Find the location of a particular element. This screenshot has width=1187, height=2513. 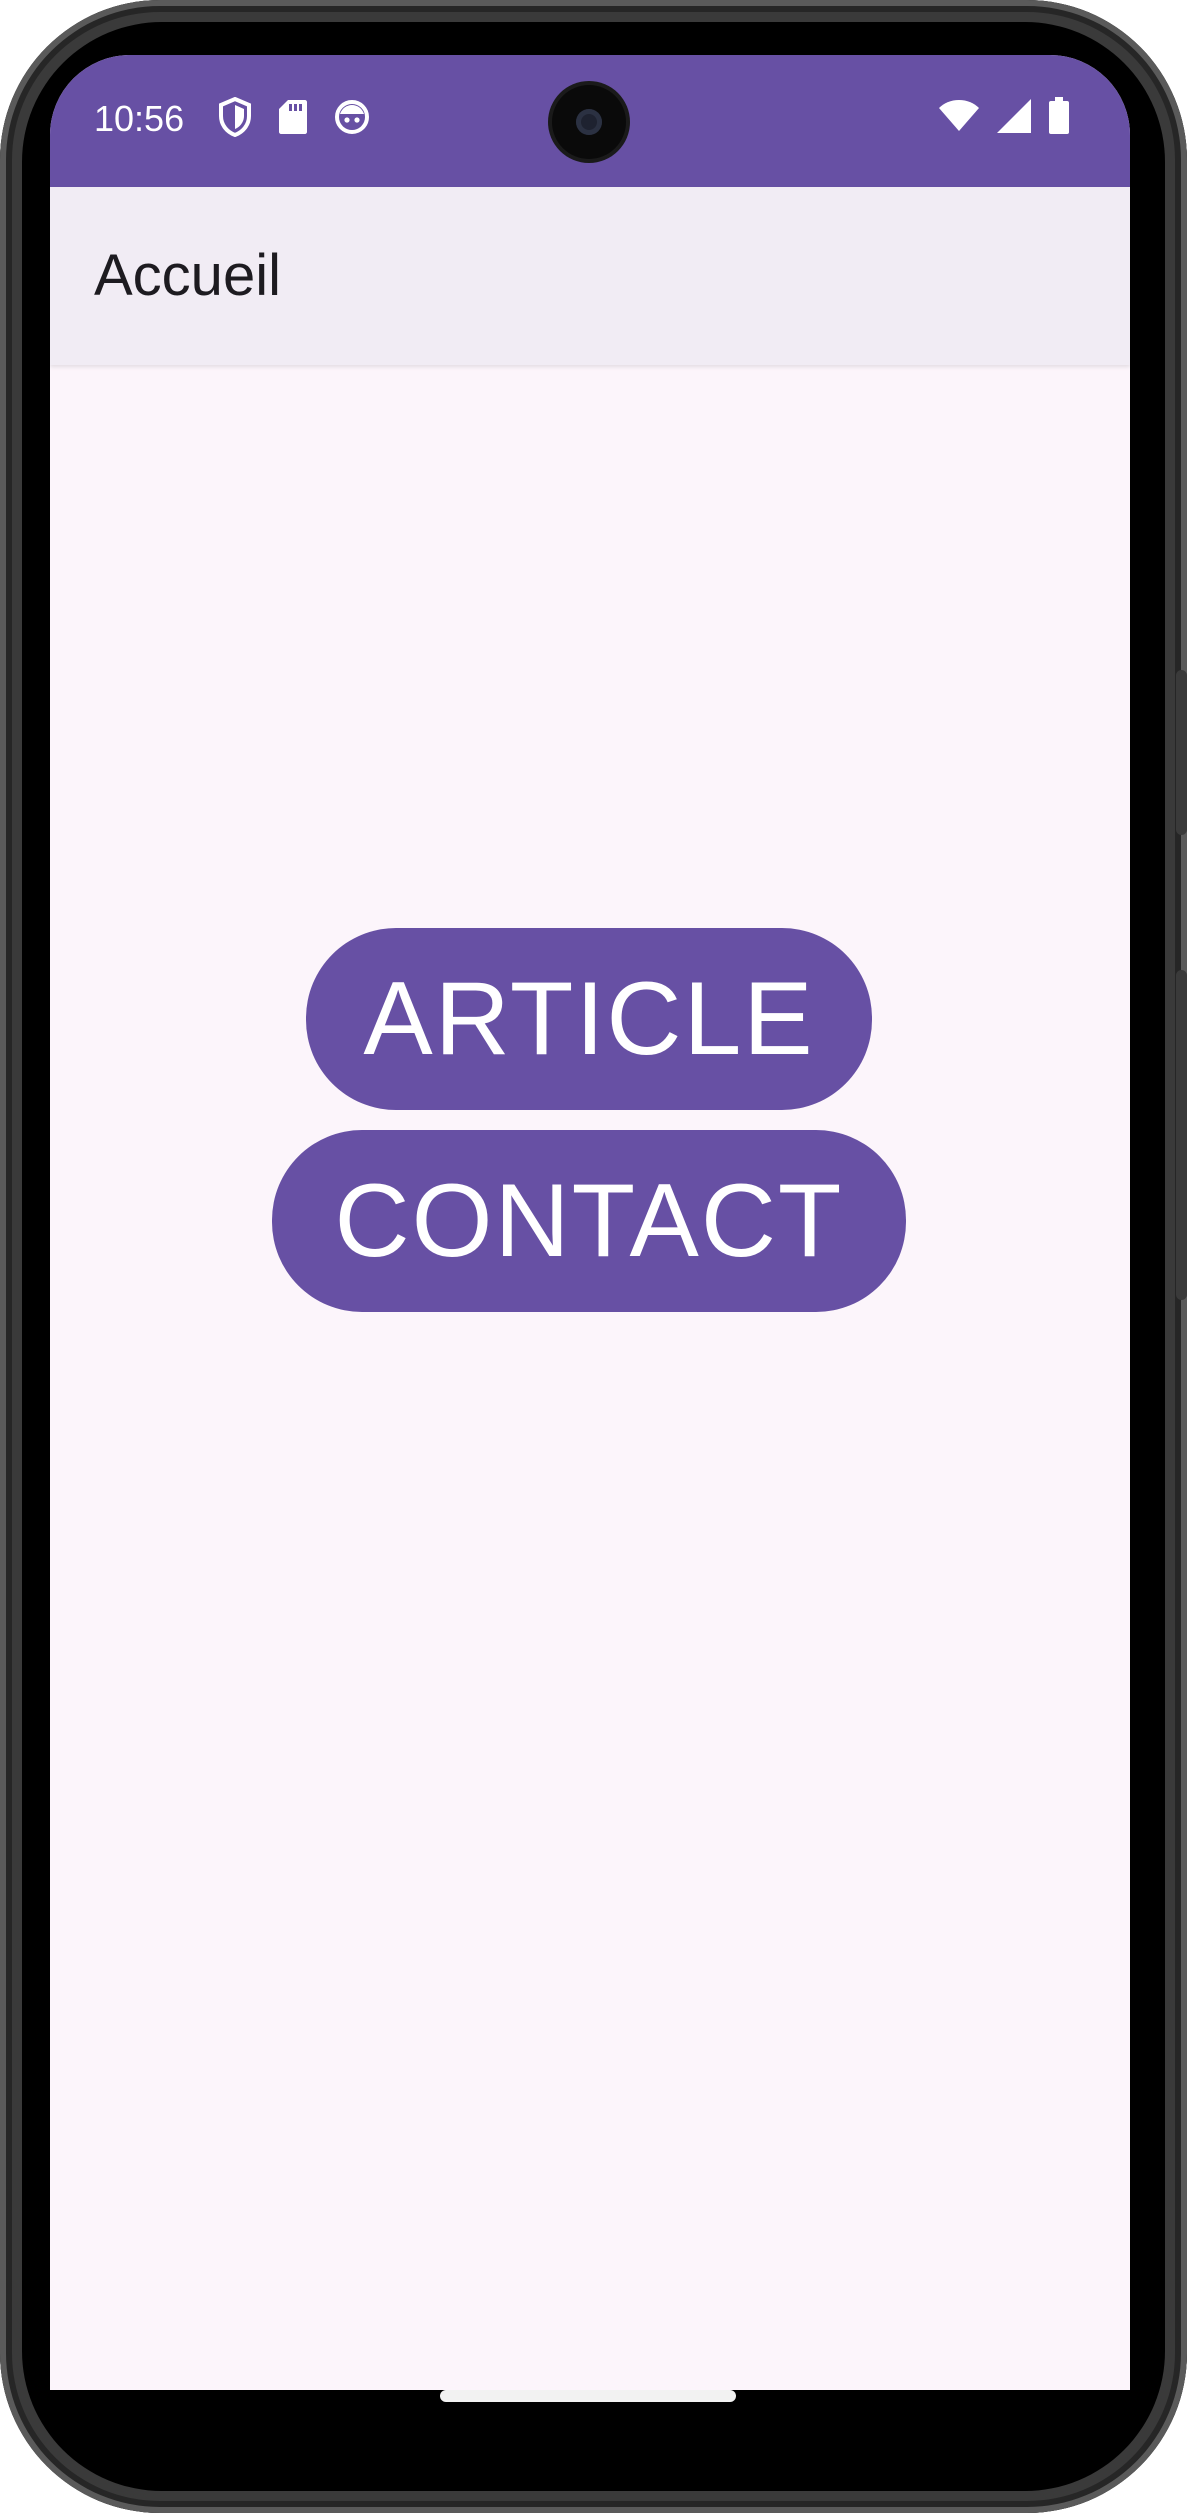

front-camera is located at coordinates (589, 122).